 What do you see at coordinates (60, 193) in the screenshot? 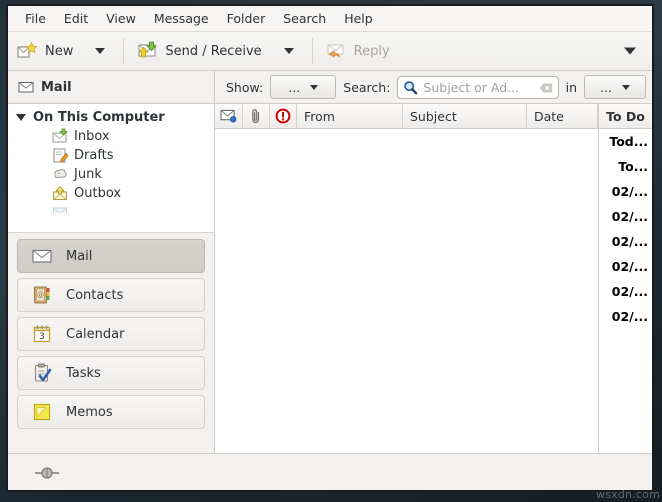
I see `outbox-icon` at bounding box center [60, 193].